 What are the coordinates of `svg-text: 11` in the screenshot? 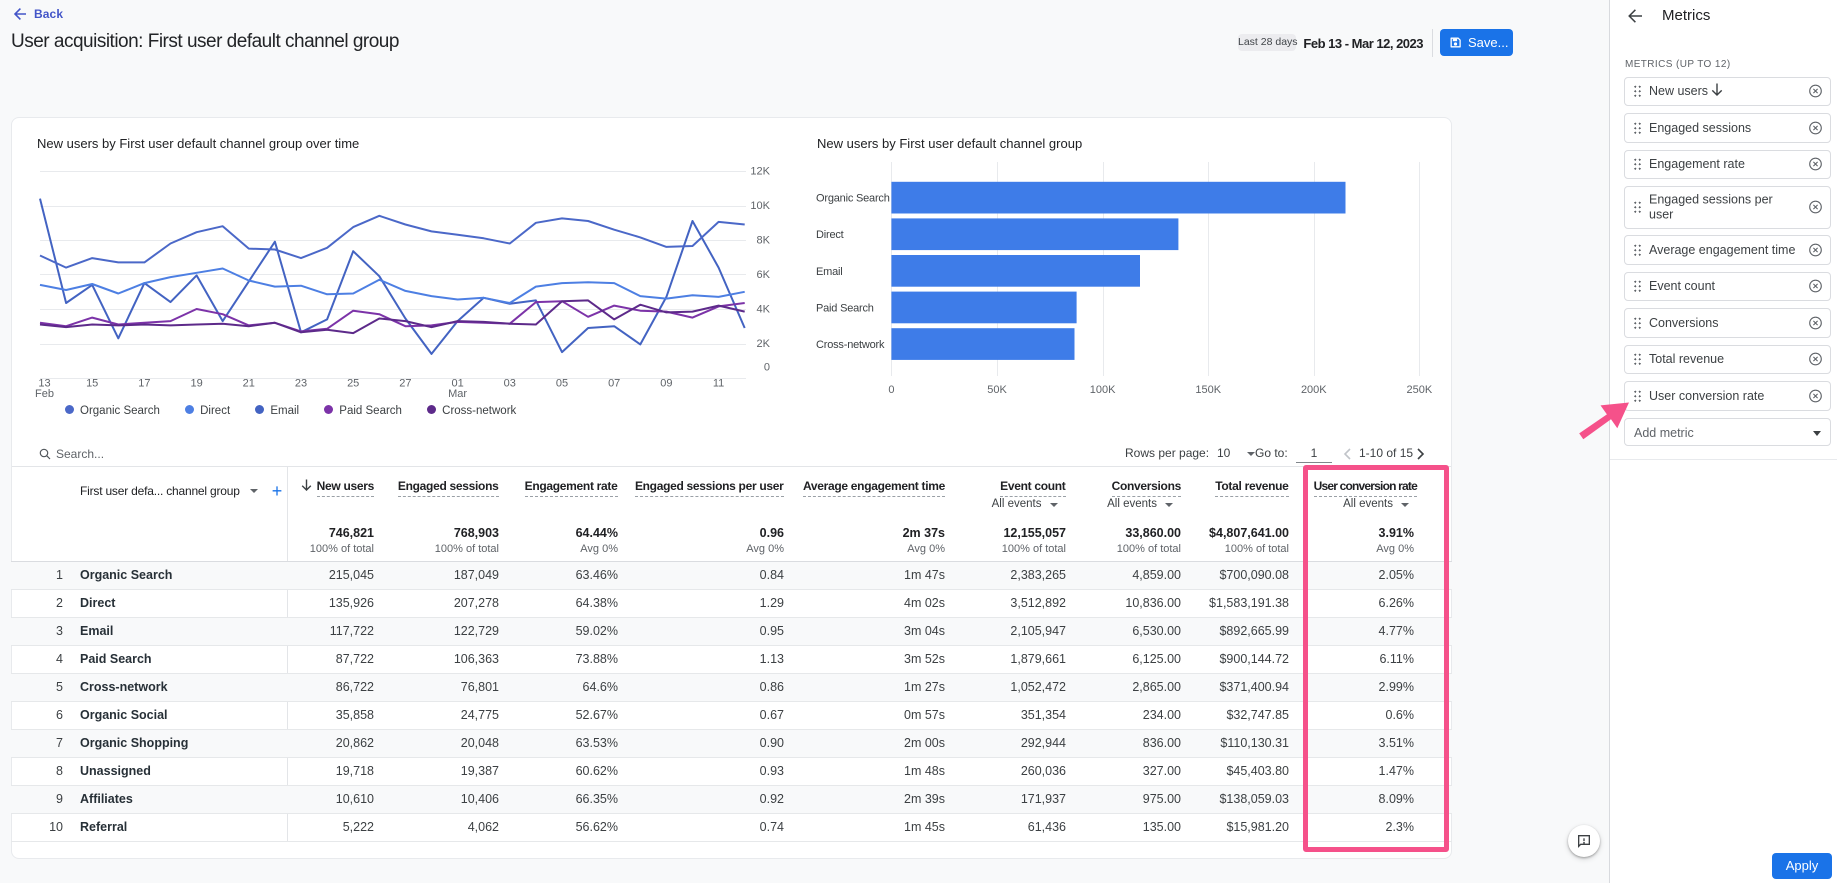 It's located at (718, 384).